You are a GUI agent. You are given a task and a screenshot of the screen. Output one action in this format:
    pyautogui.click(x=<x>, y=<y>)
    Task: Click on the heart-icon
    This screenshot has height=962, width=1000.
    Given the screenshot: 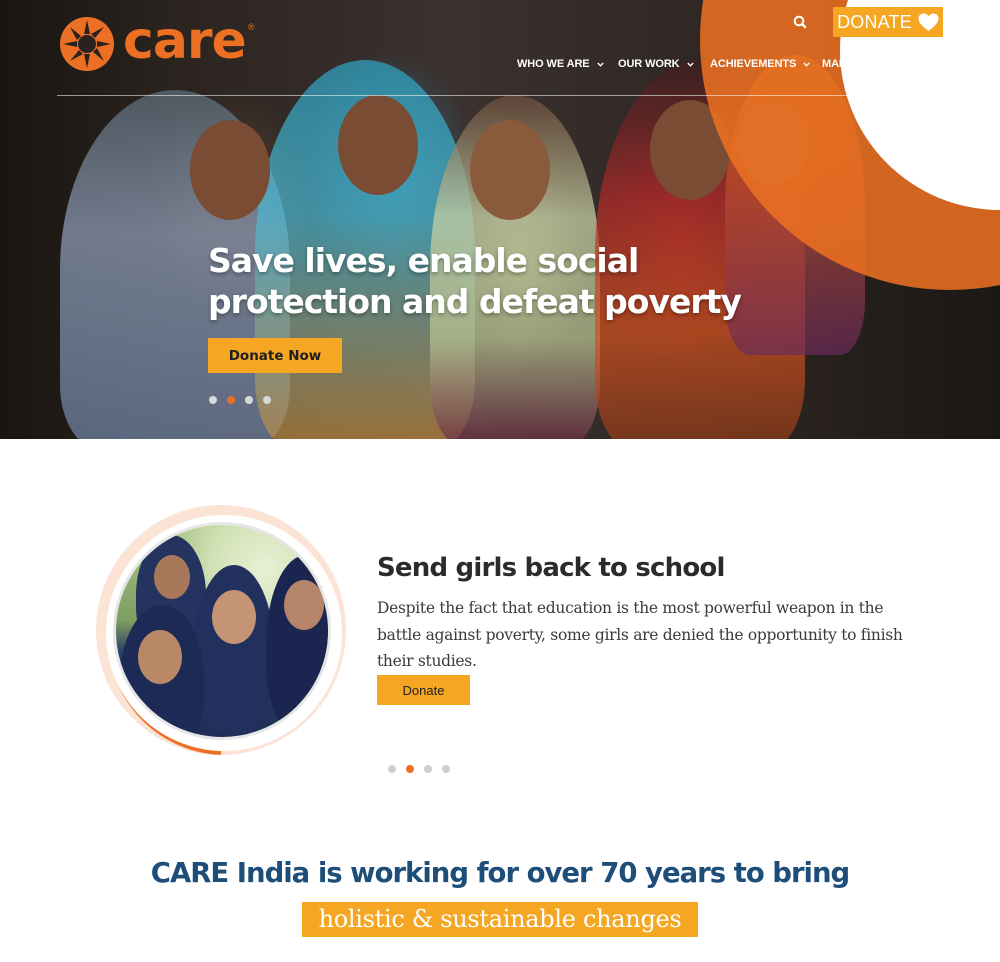 What is the action you would take?
    pyautogui.click(x=928, y=22)
    